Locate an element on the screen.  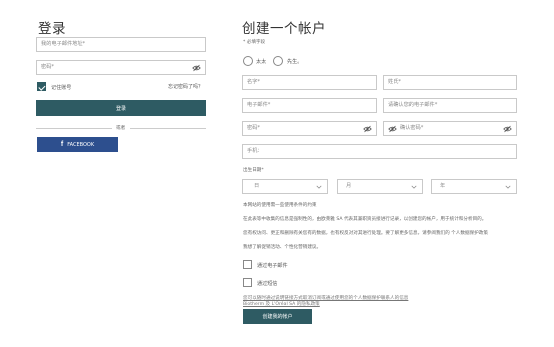
phone-placeholder: 手机： is located at coordinates (255, 151).